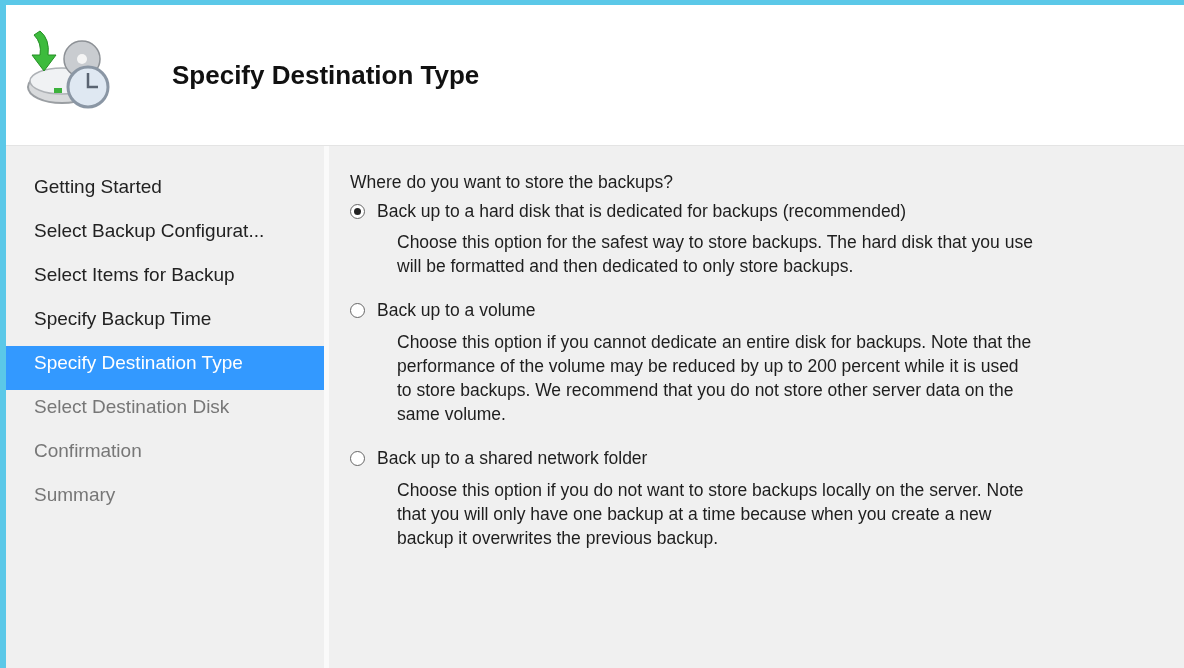 This screenshot has height=668, width=1184. I want to click on option-description: that you will only have one backup at a time because when you create a new, so click(694, 514).